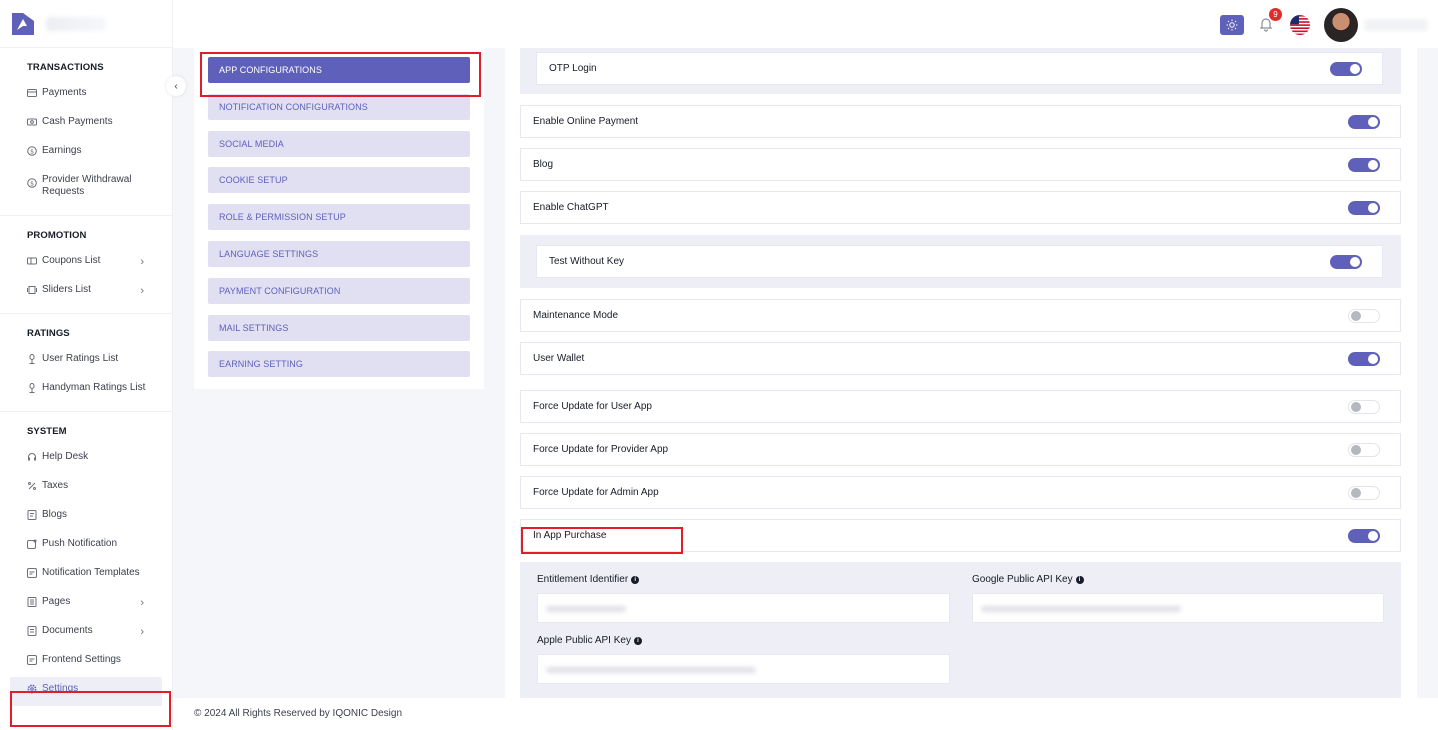  Describe the element at coordinates (1364, 121) in the screenshot. I see `online-payment-toggle` at that location.